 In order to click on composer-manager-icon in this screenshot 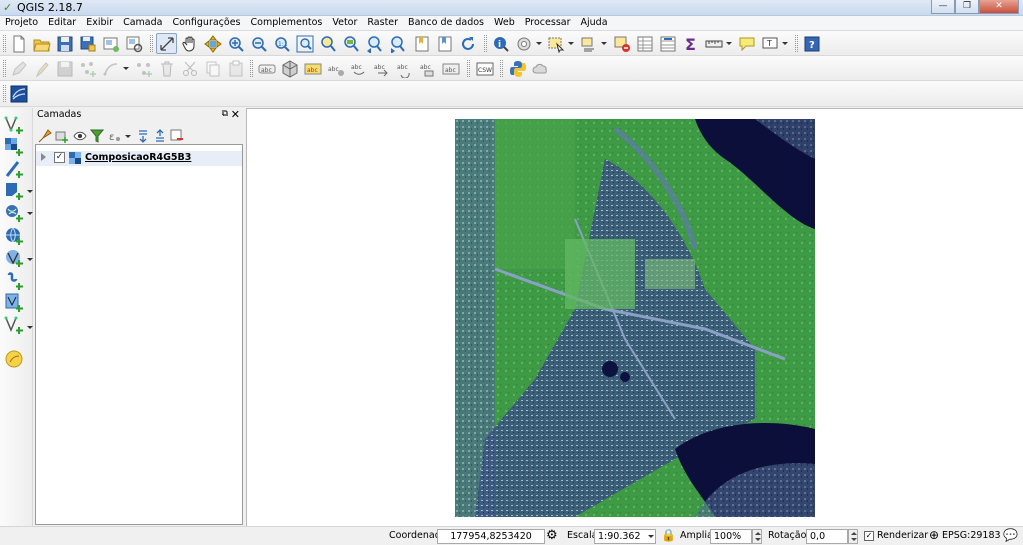, I will do `click(133, 43)`.